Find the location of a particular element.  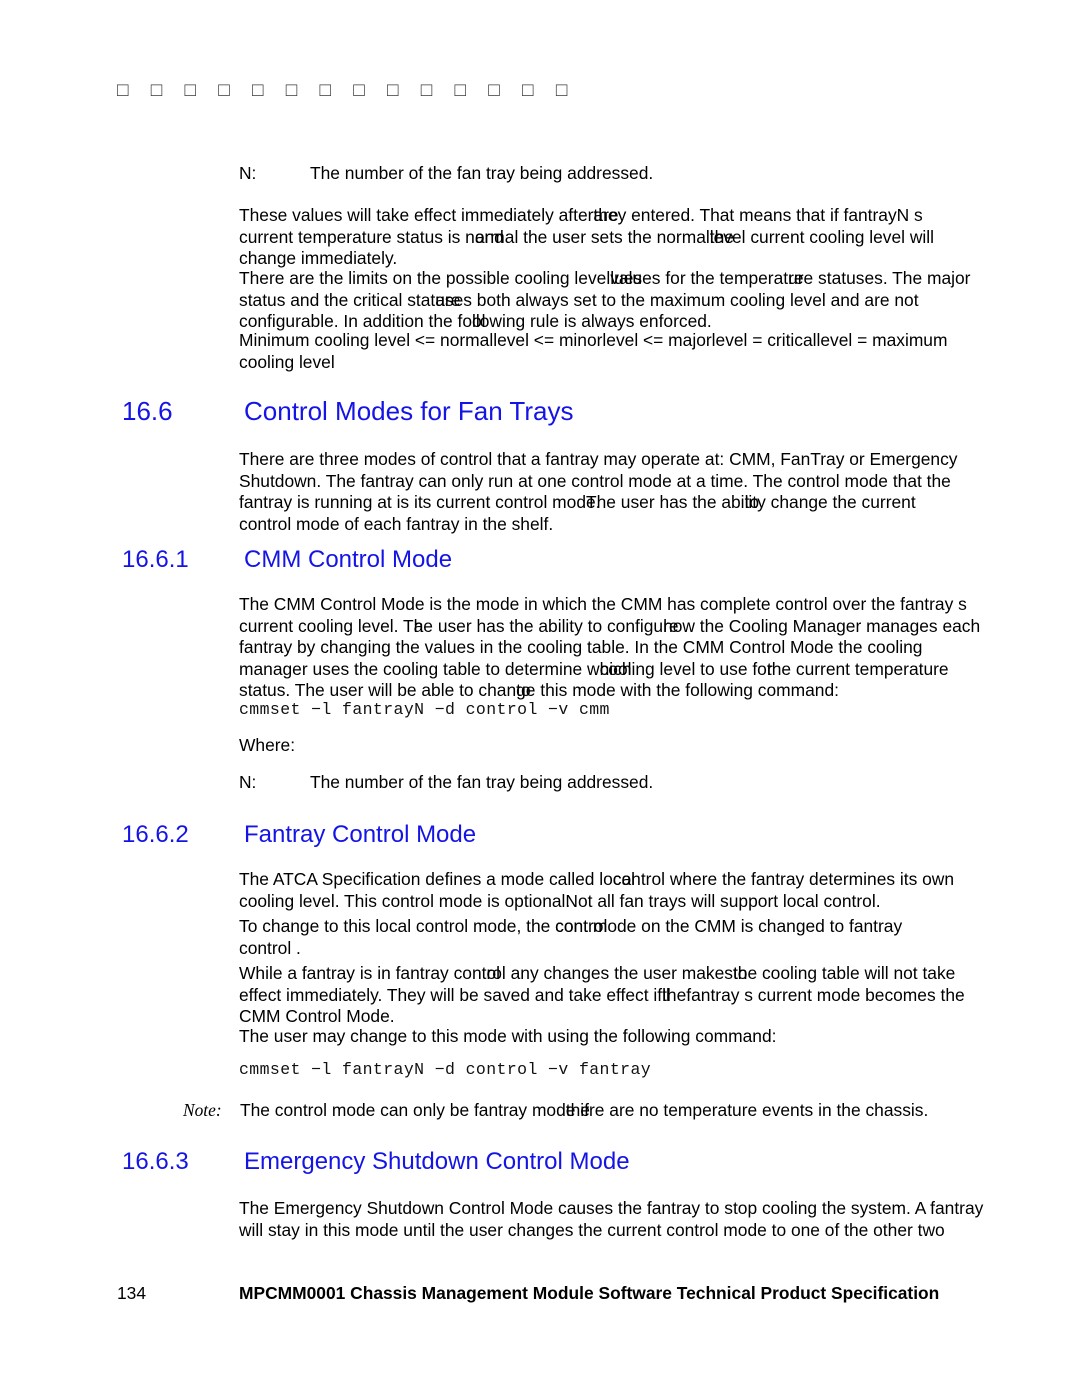

p2-seg6: configurable. In addition the fo is located at coordinates (356, 321).